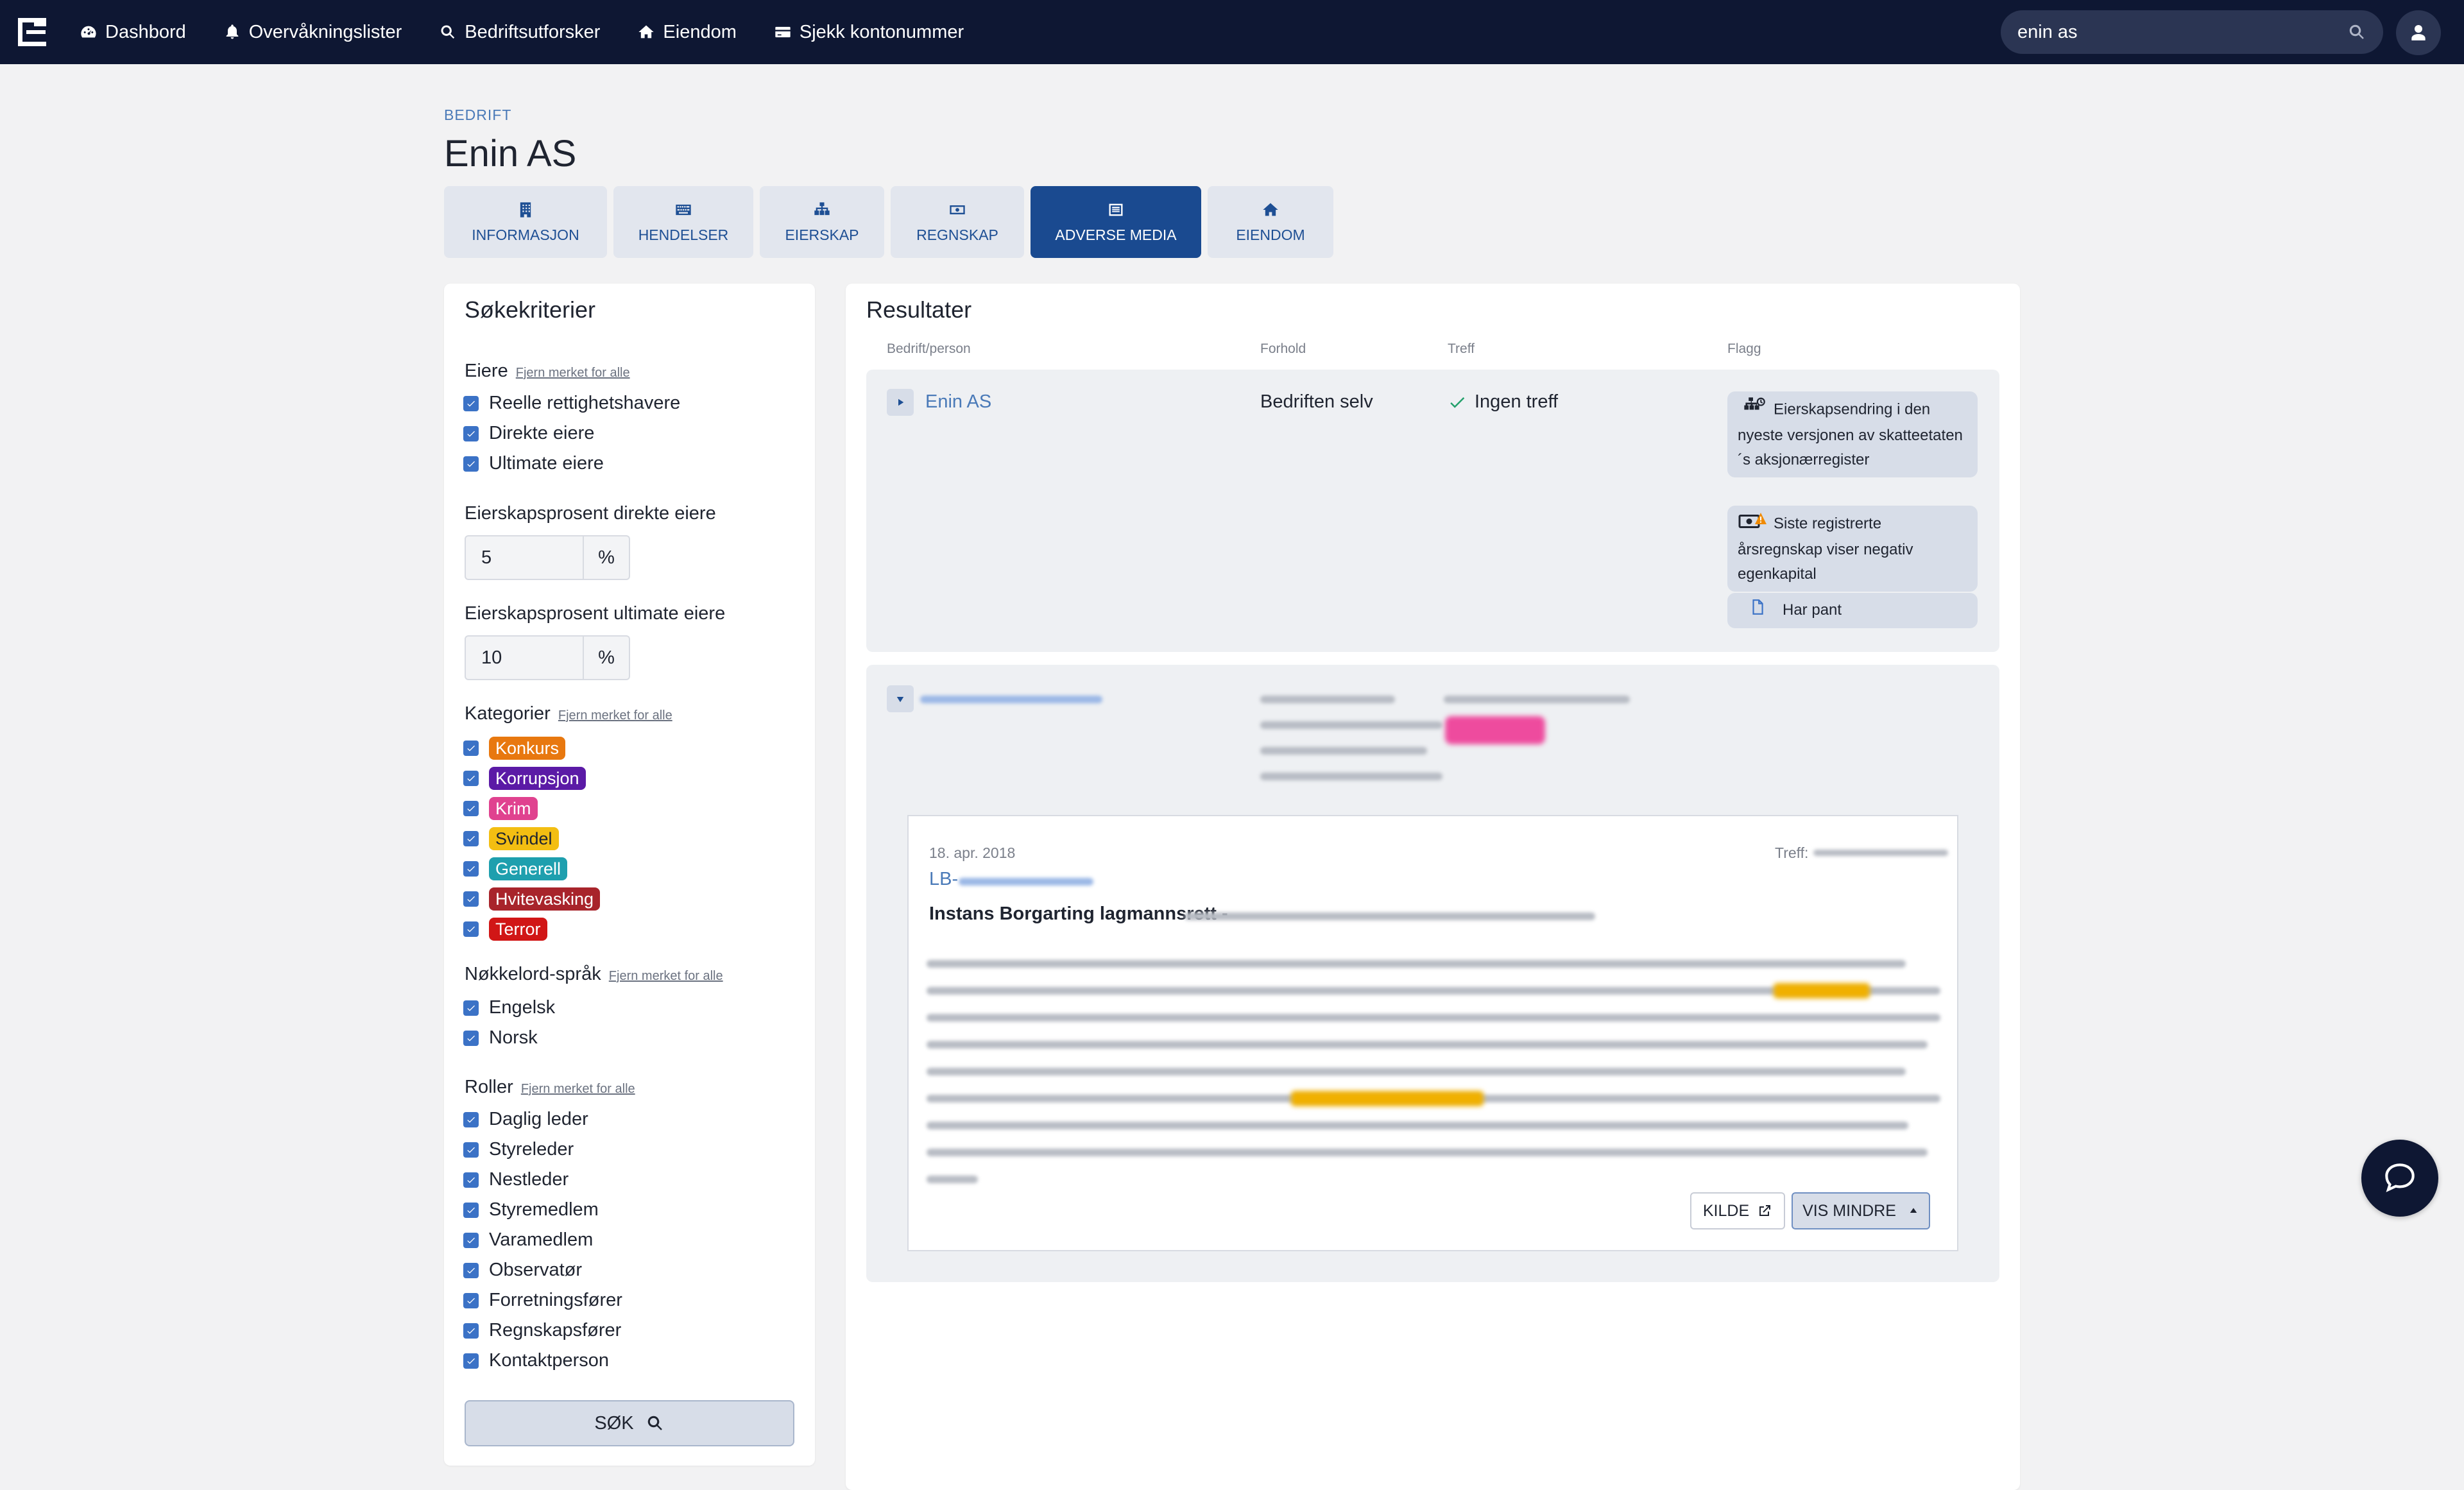  What do you see at coordinates (2399, 1178) in the screenshot?
I see `chat-button` at bounding box center [2399, 1178].